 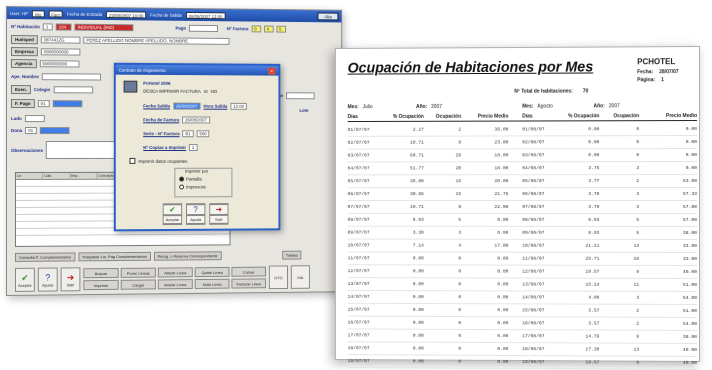 What do you see at coordinates (436, 107) in the screenshot?
I see `year1-value: 2007` at bounding box center [436, 107].